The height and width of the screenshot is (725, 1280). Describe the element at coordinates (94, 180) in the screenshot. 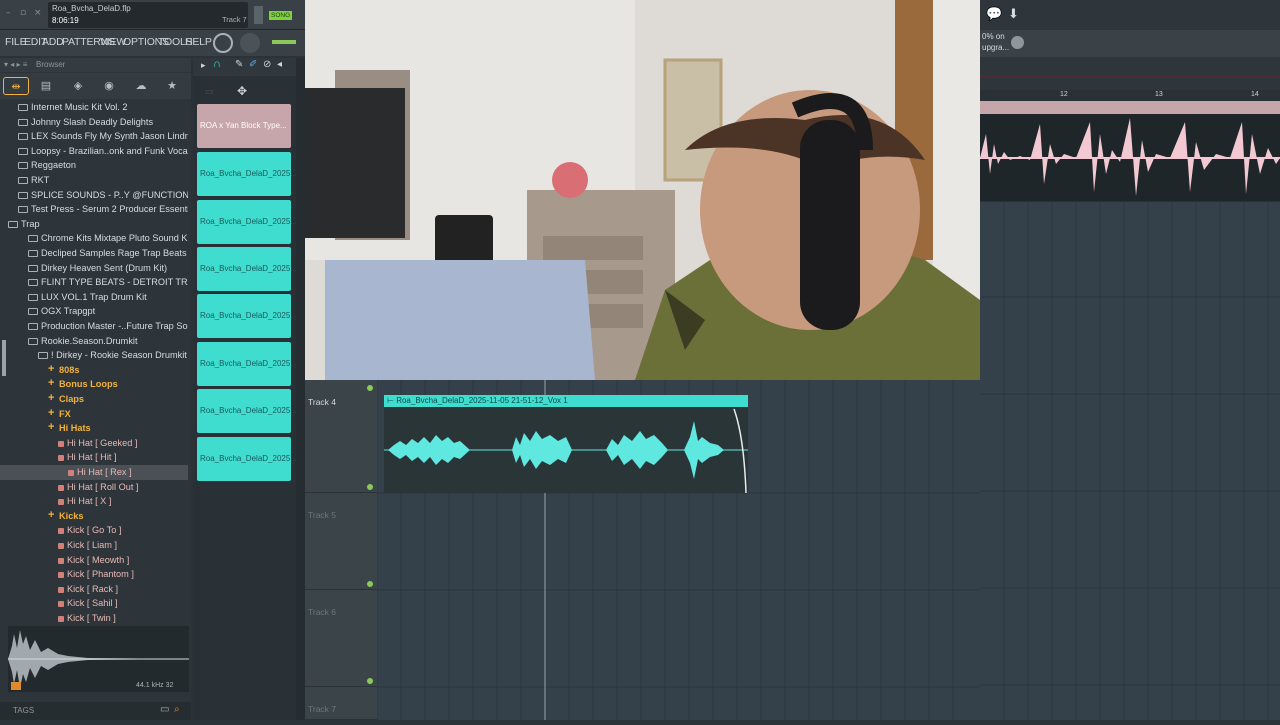

I see `browser-folder: RKT` at that location.